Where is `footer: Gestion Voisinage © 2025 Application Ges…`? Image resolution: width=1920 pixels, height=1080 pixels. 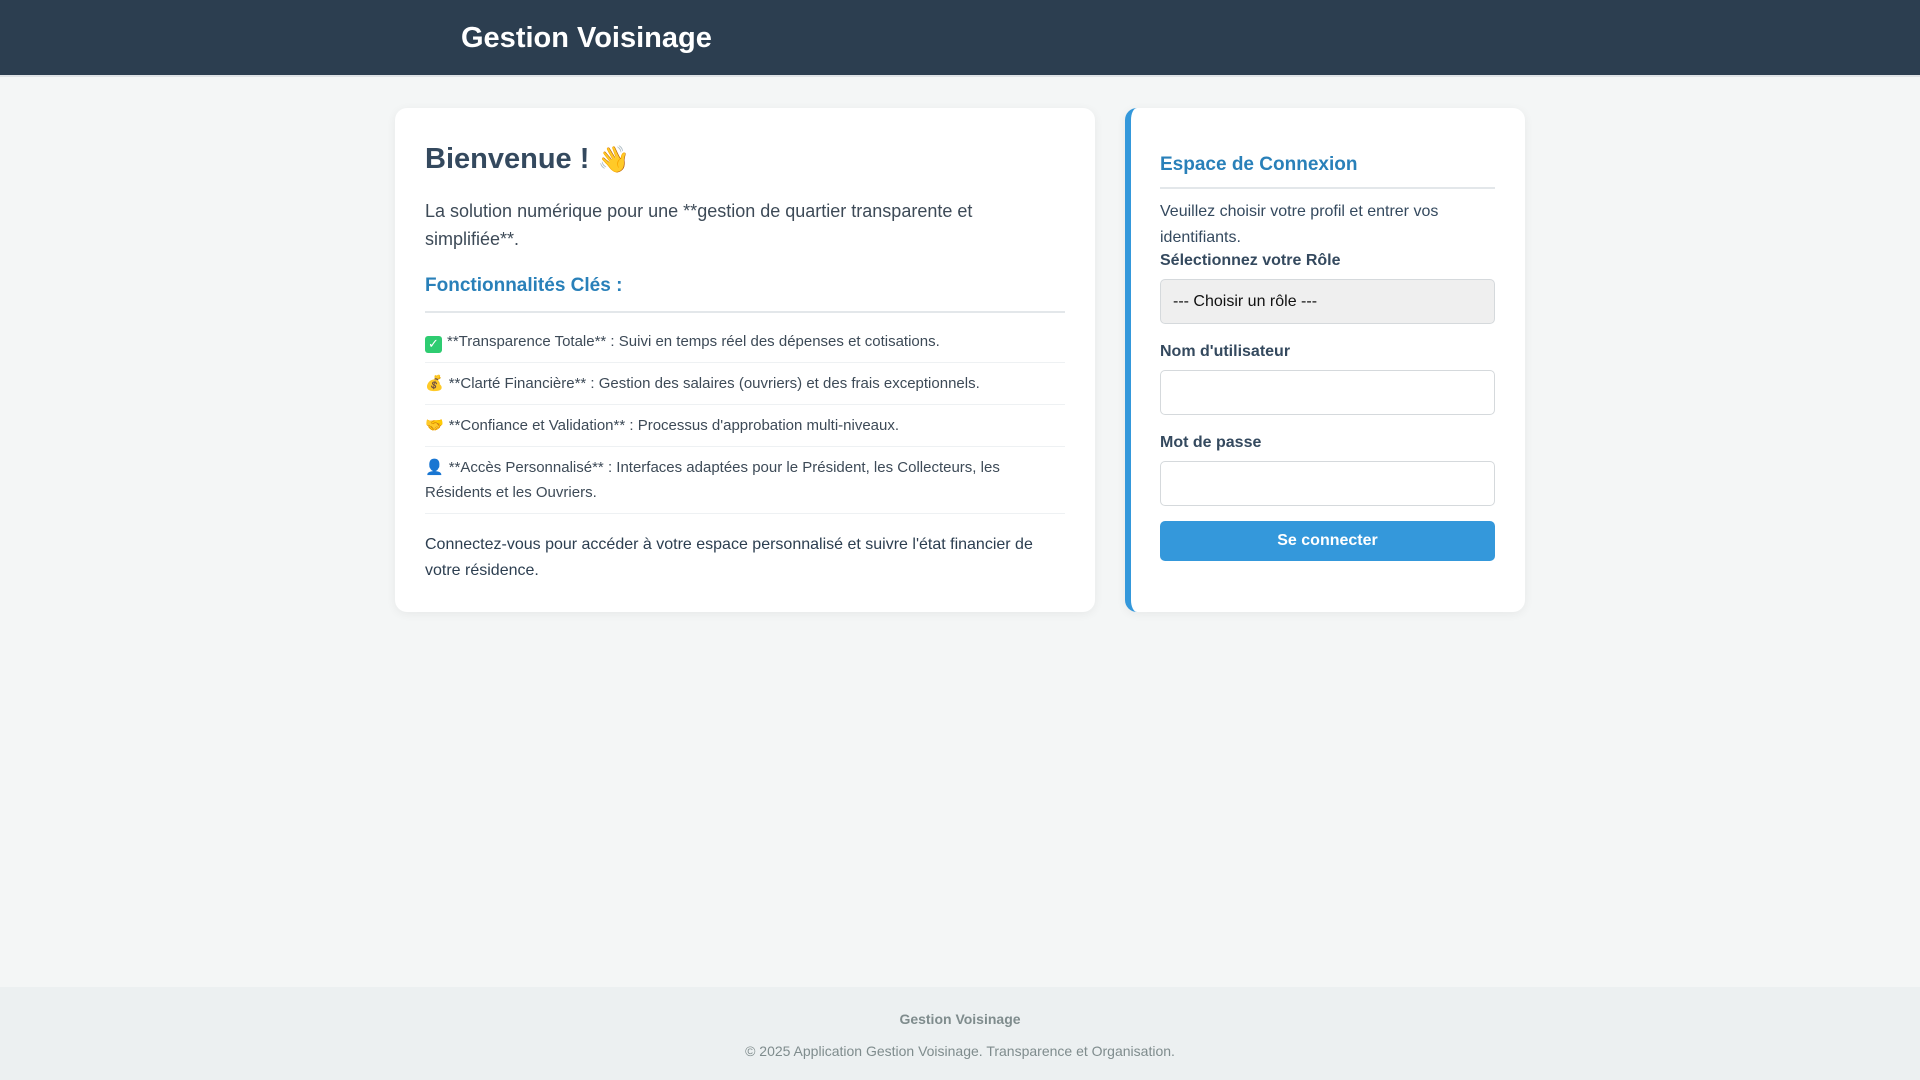 footer: Gestion Voisinage © 2025 Application Ges… is located at coordinates (960, 1033).